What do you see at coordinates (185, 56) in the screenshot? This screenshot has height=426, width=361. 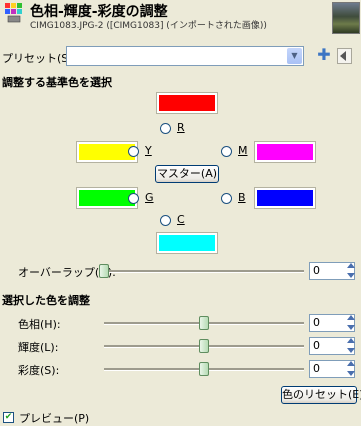 I see `preset-select: ▼` at bounding box center [185, 56].